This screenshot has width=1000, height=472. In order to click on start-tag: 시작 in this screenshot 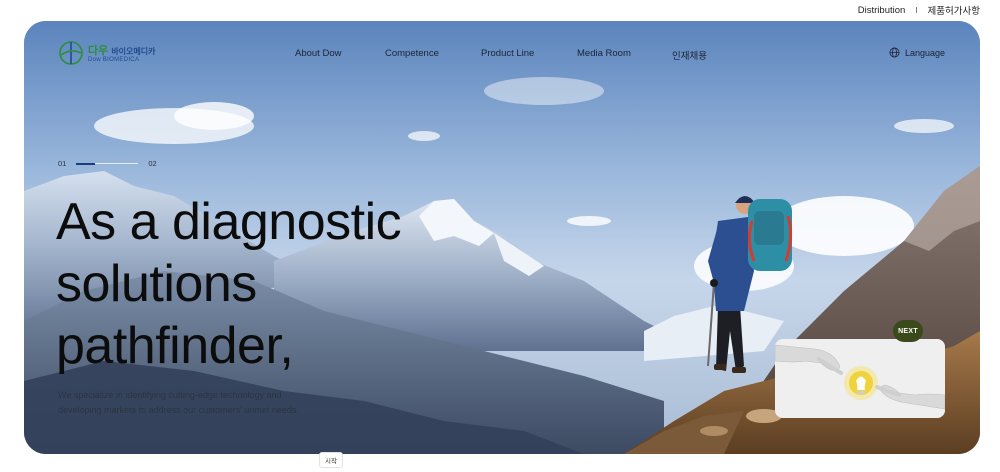, I will do `click(331, 460)`.